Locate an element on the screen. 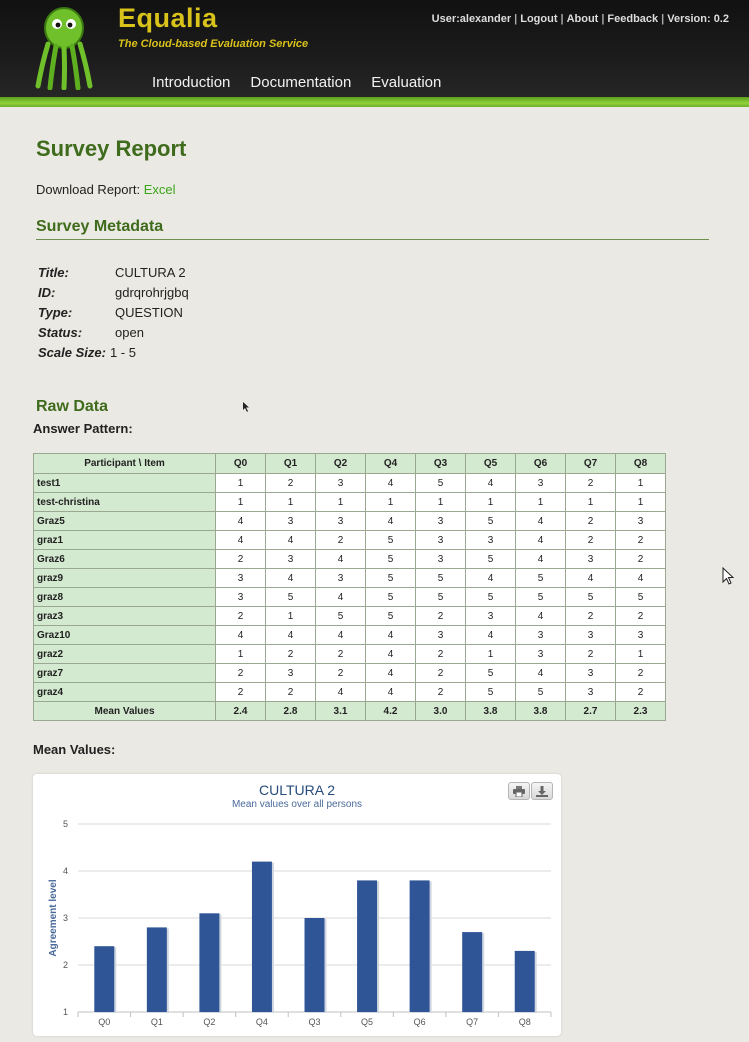  mean-value-cell: 2.4 is located at coordinates (240, 711).